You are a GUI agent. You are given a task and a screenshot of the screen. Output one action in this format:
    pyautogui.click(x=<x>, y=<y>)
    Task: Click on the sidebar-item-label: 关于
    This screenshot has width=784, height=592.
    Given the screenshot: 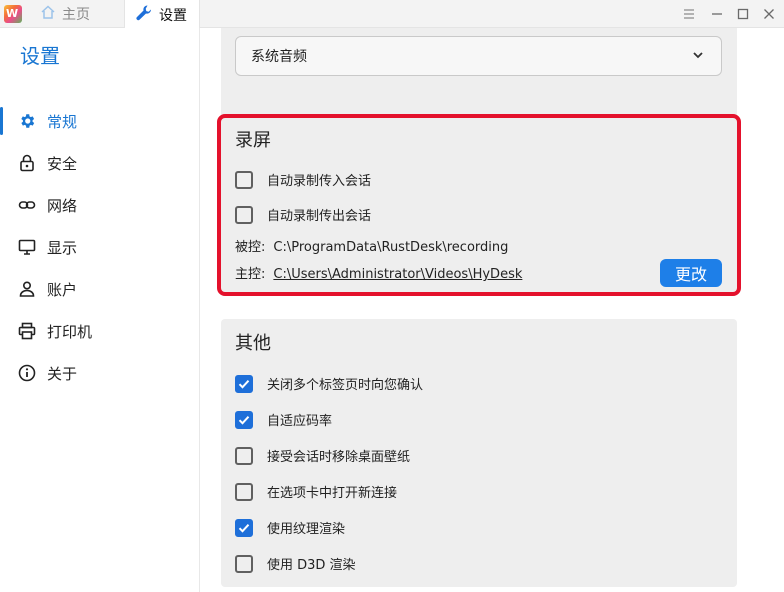 What is the action you would take?
    pyautogui.click(x=62, y=373)
    